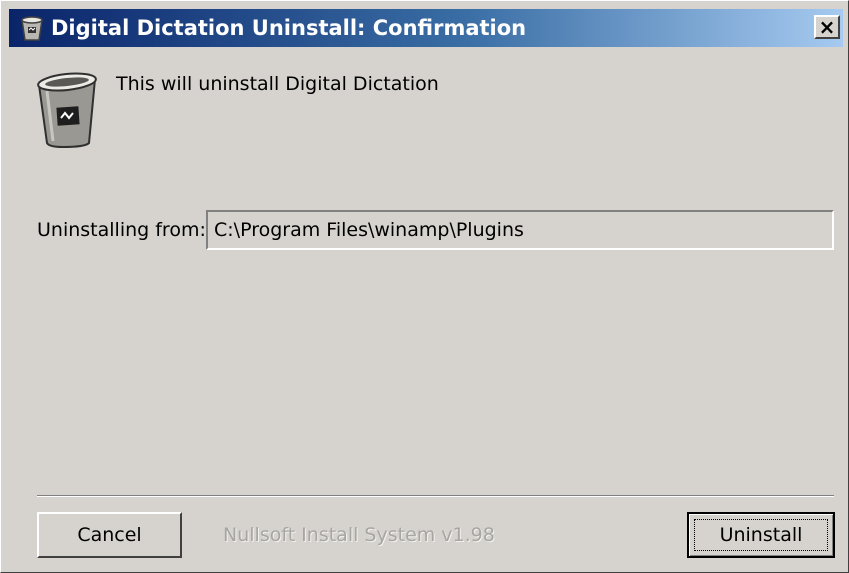 The width and height of the screenshot is (849, 573). What do you see at coordinates (121, 230) in the screenshot?
I see `uninstalling-from-label: Uninstalling from:` at bounding box center [121, 230].